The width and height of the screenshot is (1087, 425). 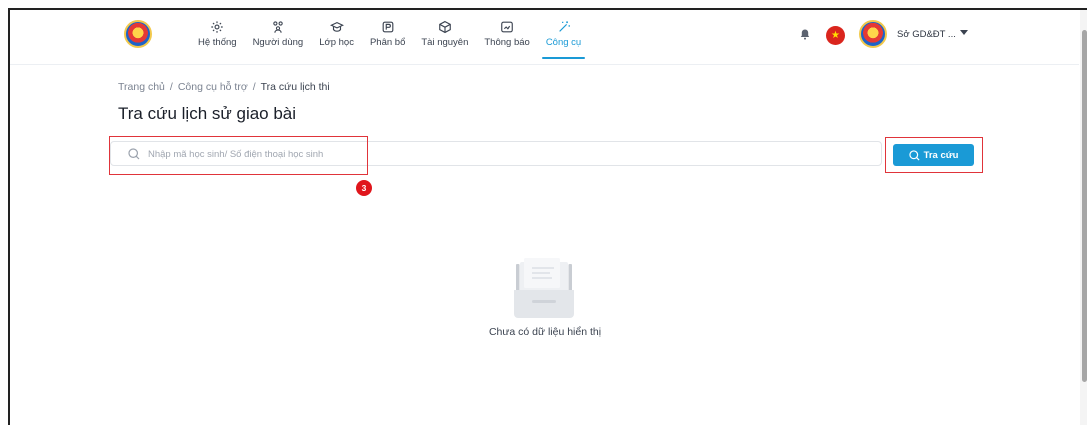 What do you see at coordinates (1084, 206) in the screenshot?
I see `scrollbar-thumb` at bounding box center [1084, 206].